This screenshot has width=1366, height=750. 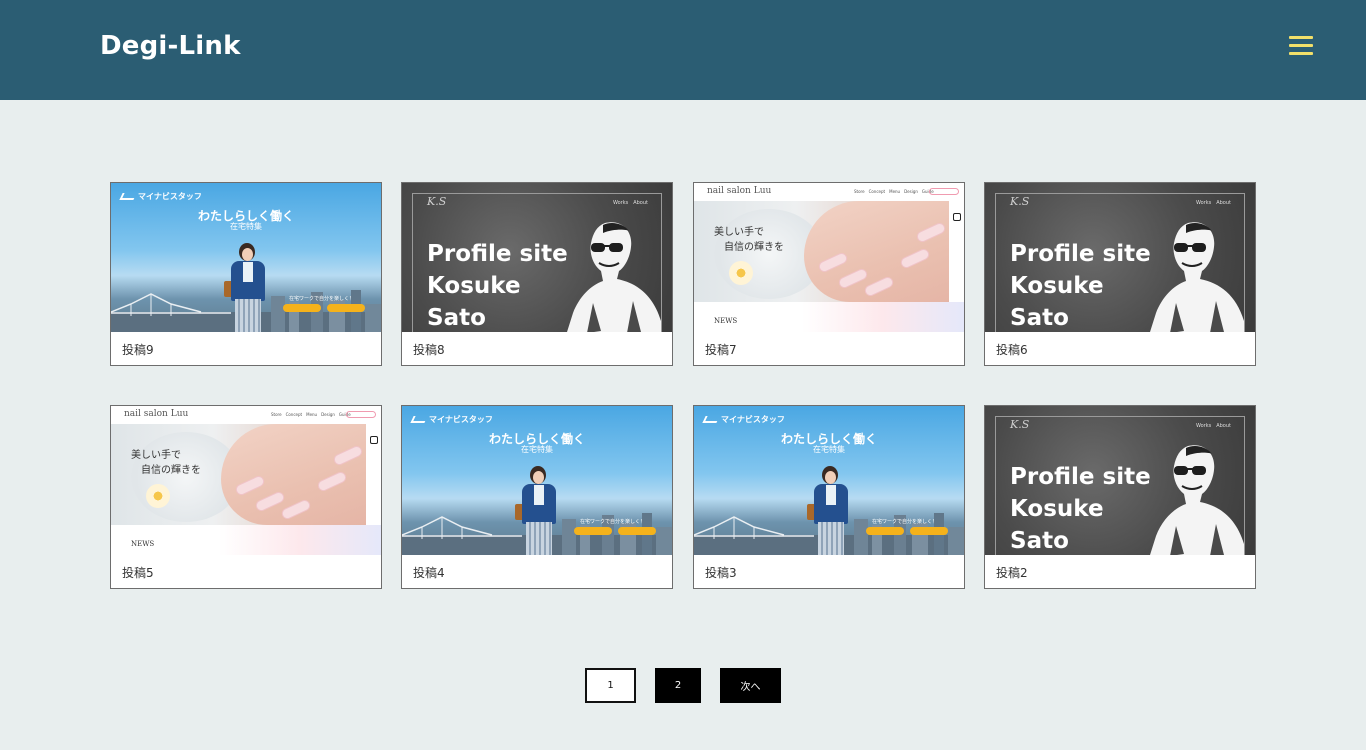 What do you see at coordinates (678, 685) in the screenshot?
I see `page-2-button: 2` at bounding box center [678, 685].